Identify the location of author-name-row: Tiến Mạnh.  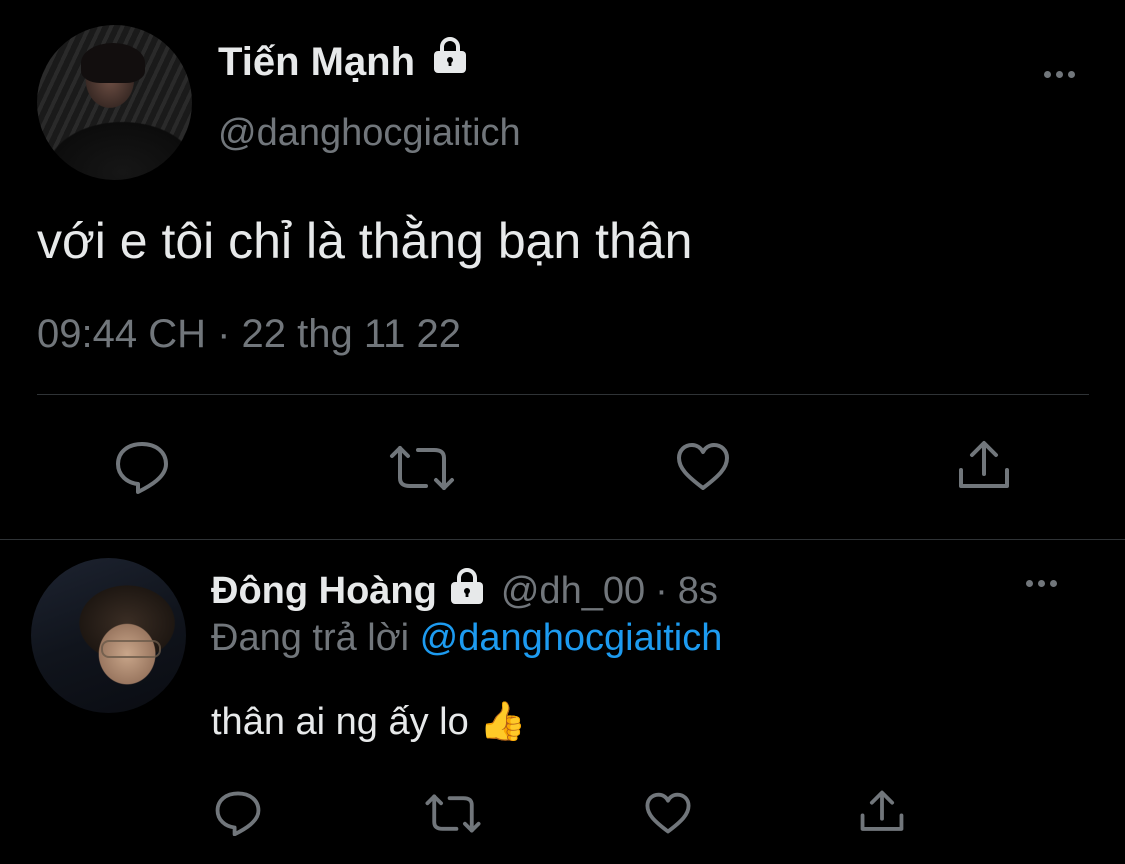
(344, 62).